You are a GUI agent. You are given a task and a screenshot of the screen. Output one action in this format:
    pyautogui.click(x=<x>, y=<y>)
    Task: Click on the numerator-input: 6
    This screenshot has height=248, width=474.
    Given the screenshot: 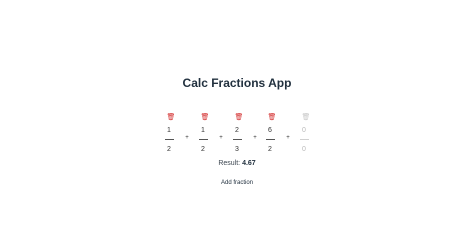 What is the action you would take?
    pyautogui.click(x=270, y=131)
    